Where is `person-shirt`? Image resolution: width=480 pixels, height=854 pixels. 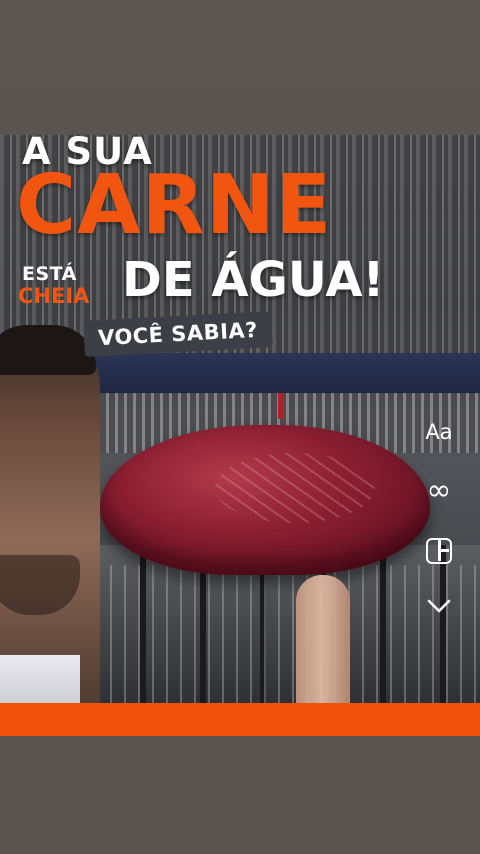
person-shirt is located at coordinates (40, 679).